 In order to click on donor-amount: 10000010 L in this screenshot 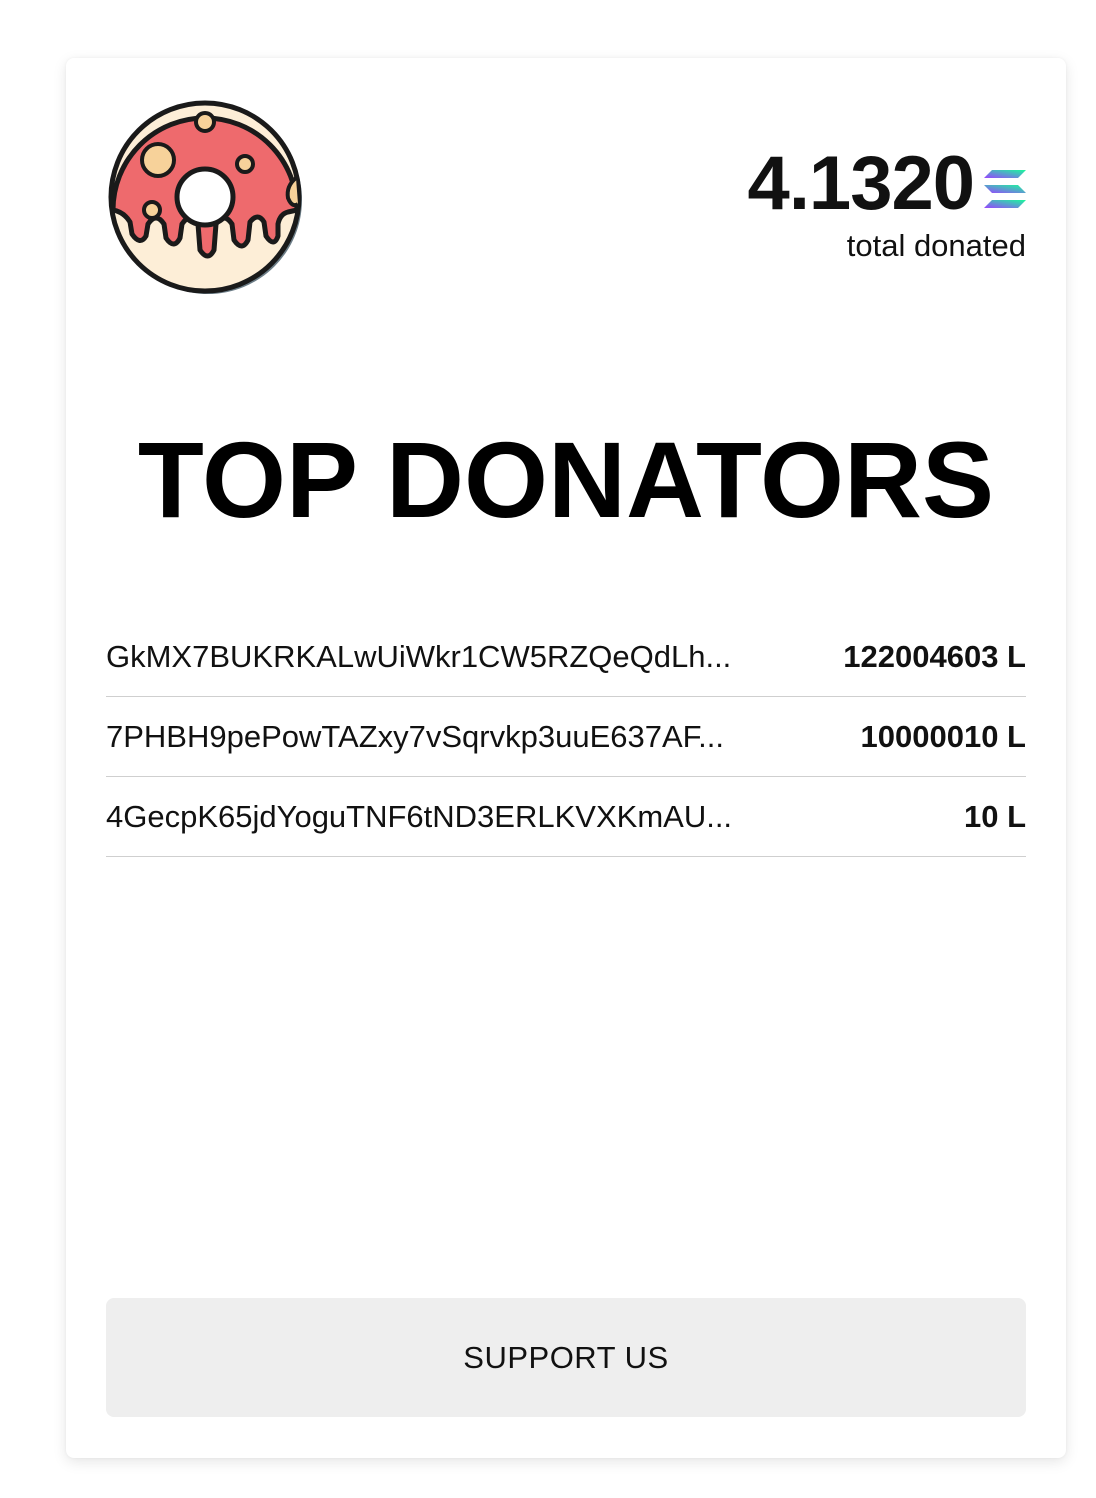, I will do `click(943, 736)`.